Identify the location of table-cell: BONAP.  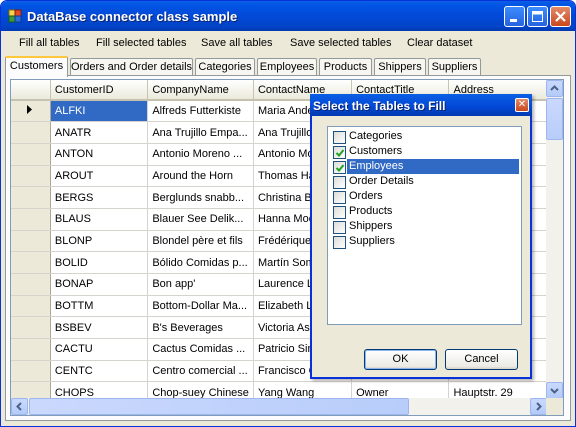
(99, 284).